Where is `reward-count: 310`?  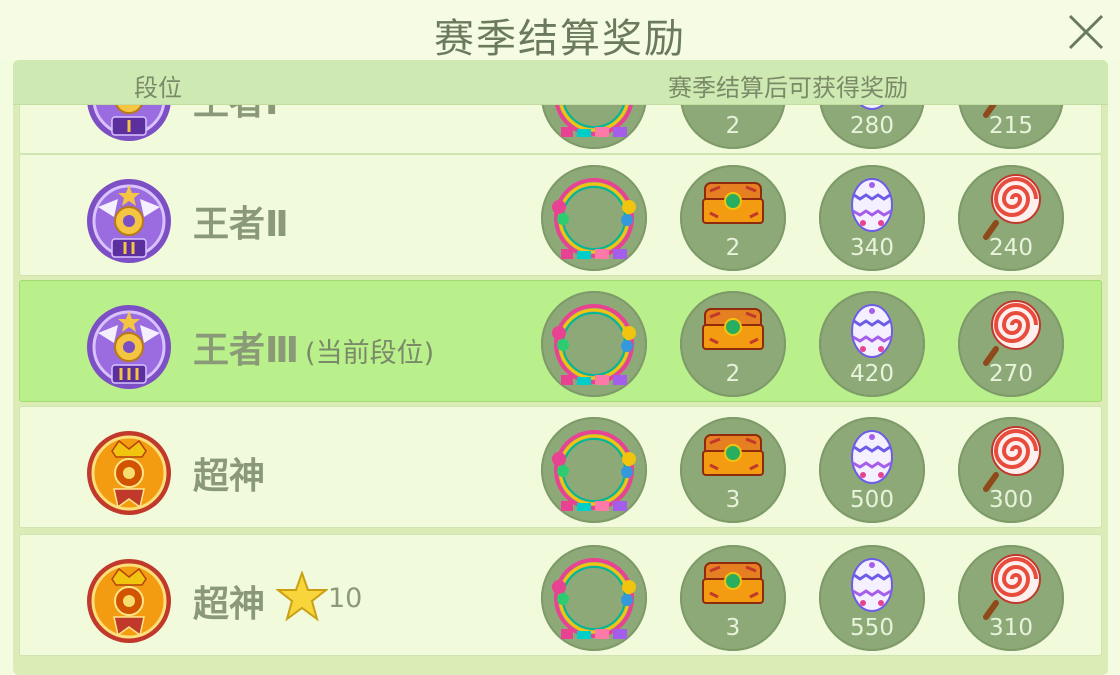 reward-count: 310 is located at coordinates (1011, 628).